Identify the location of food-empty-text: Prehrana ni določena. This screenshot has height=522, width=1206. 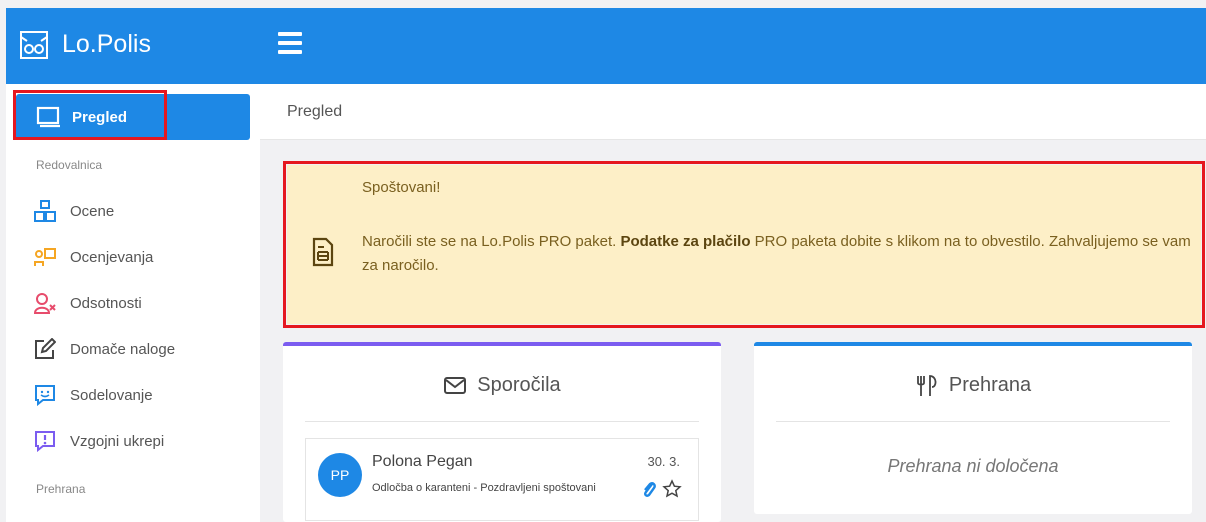
(973, 466).